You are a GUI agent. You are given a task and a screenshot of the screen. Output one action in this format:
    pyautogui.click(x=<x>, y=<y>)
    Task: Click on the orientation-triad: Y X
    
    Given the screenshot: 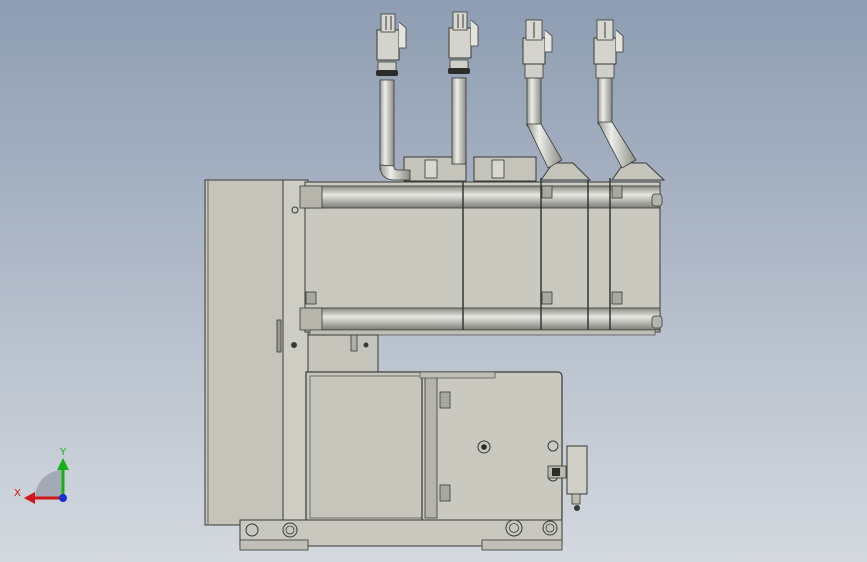 What is the action you would take?
    pyautogui.click(x=41, y=475)
    